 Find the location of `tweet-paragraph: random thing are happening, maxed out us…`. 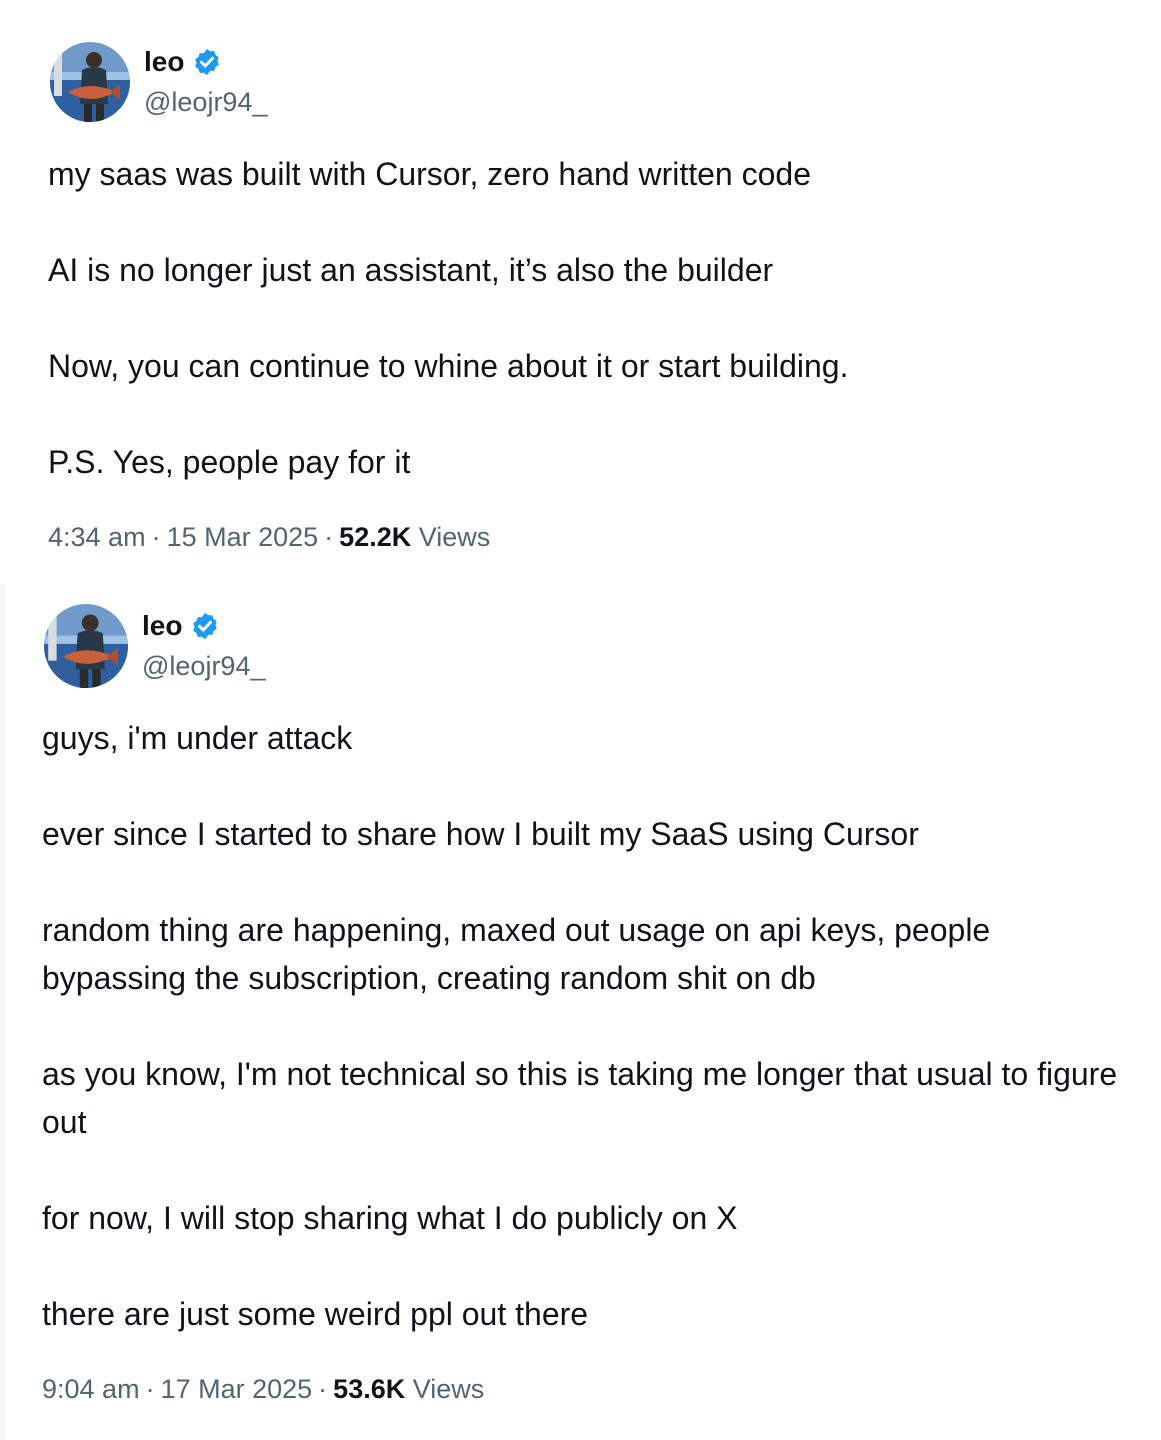

tweet-paragraph: random thing are happening, maxed out us… is located at coordinates (521, 954).